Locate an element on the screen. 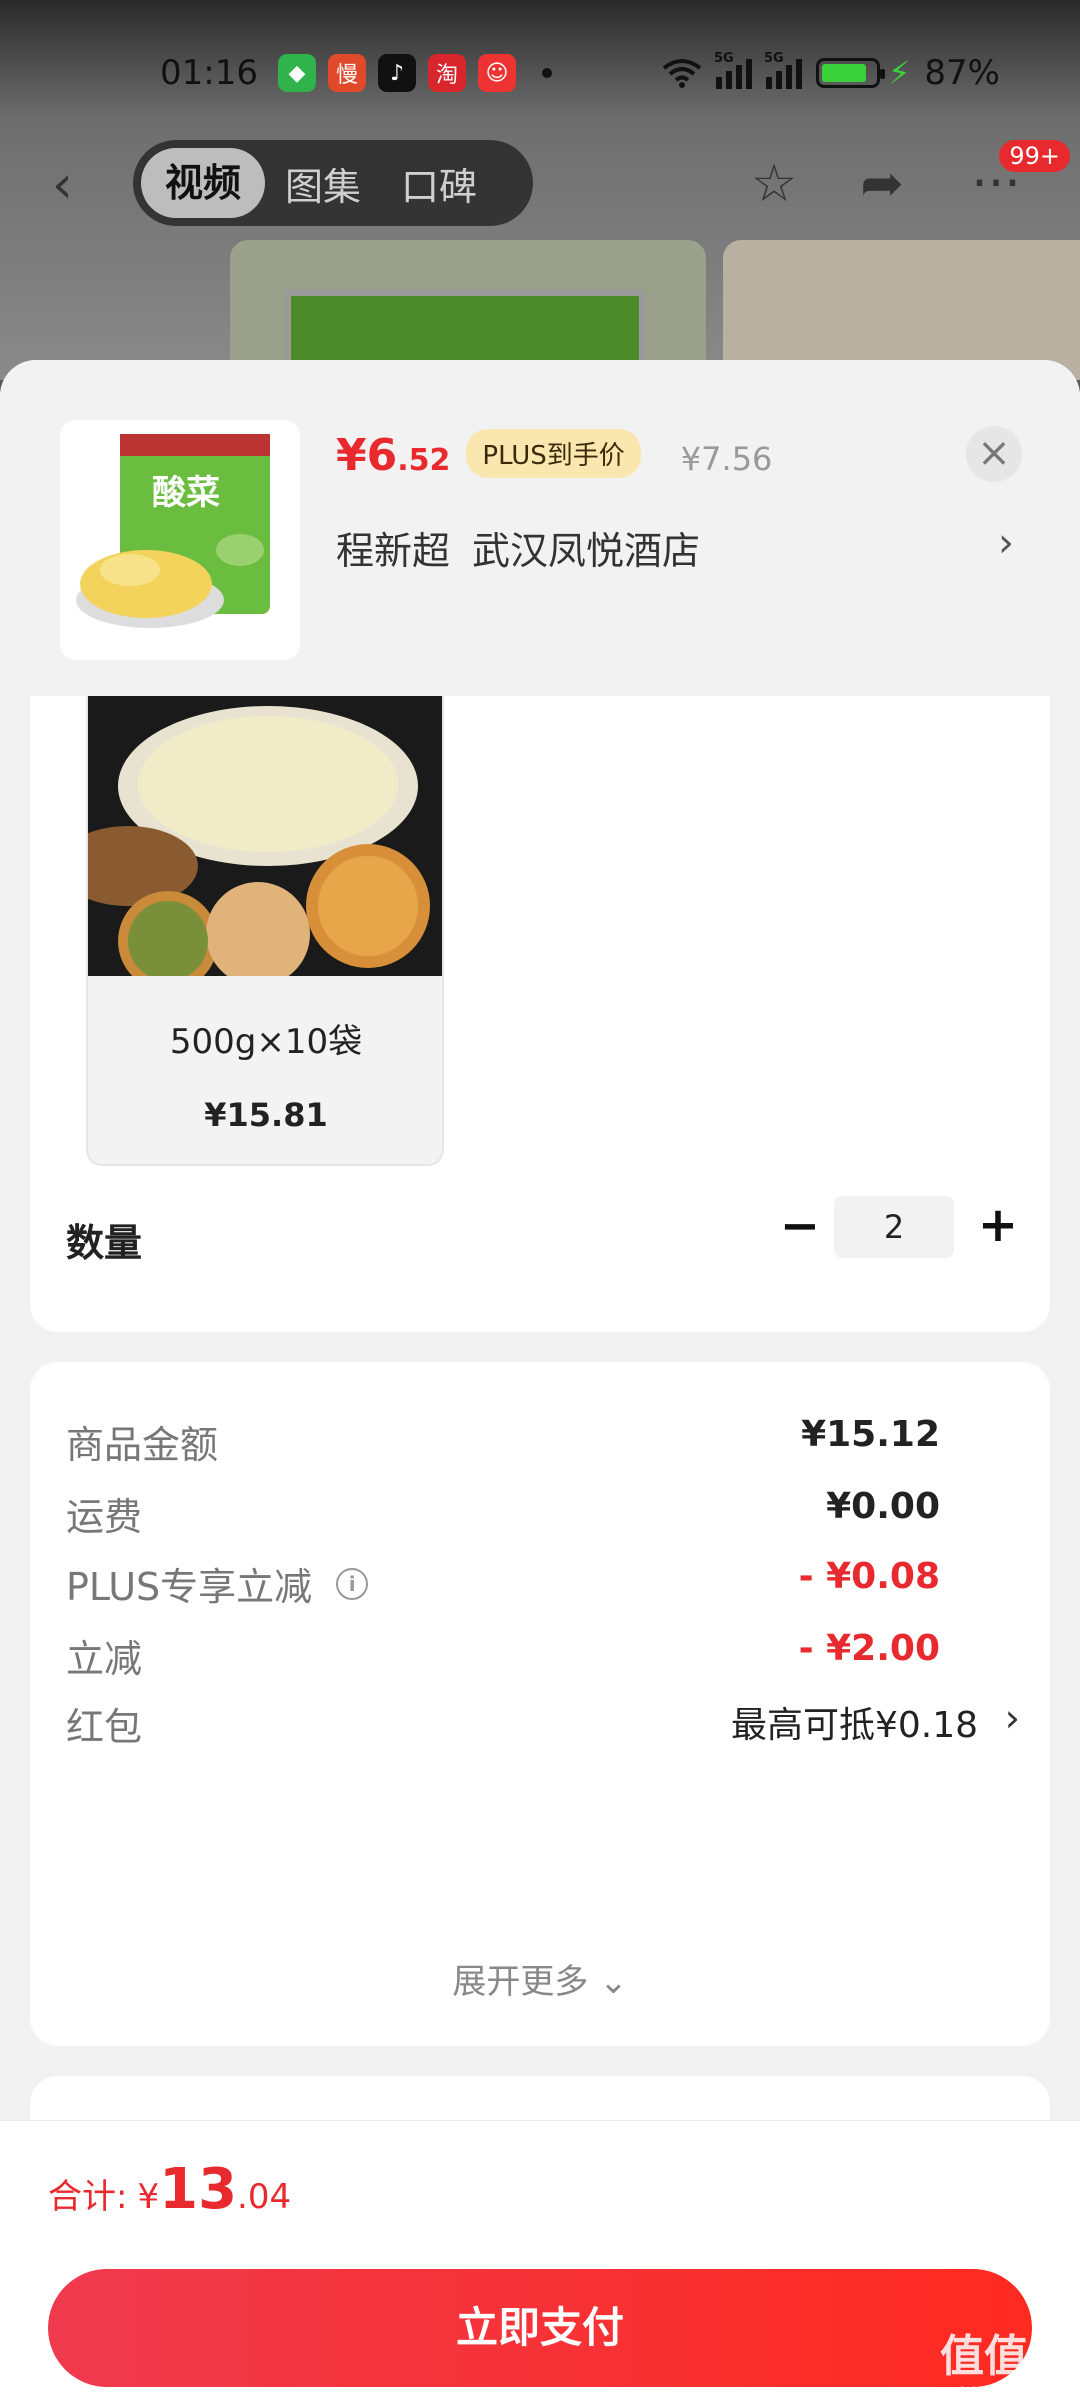 Image resolution: width=1080 pixels, height=2400 pixels. background-brand-image is located at coordinates (901, 310).